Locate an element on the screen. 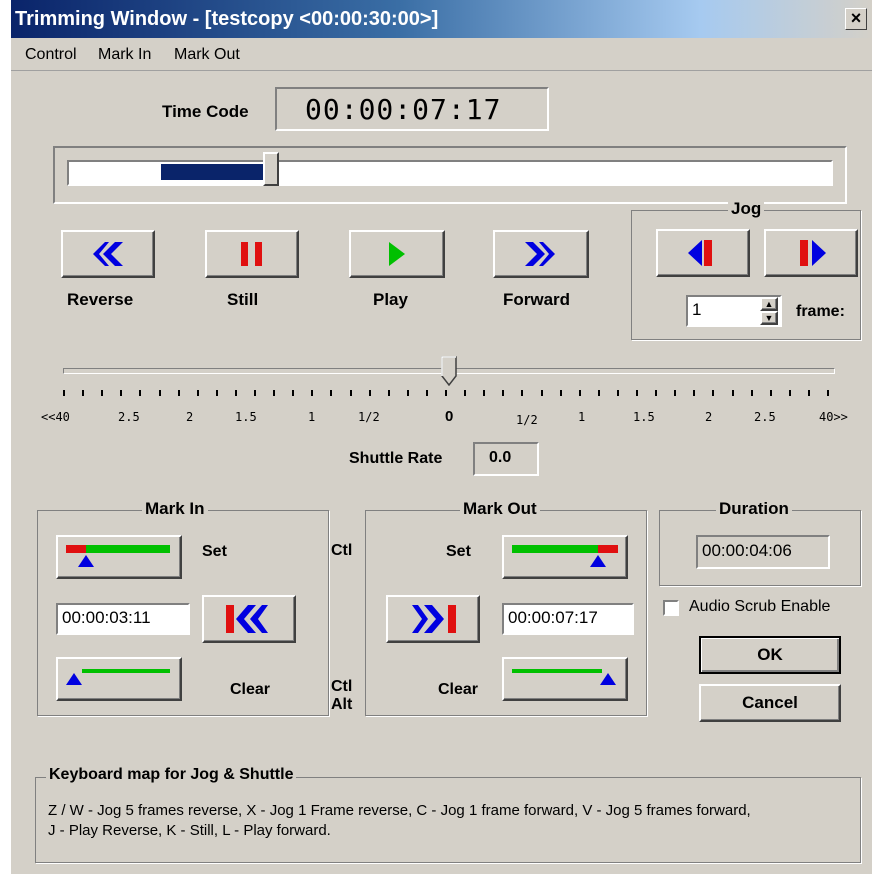 The height and width of the screenshot is (874, 872). position-slider-frame is located at coordinates (450, 175).